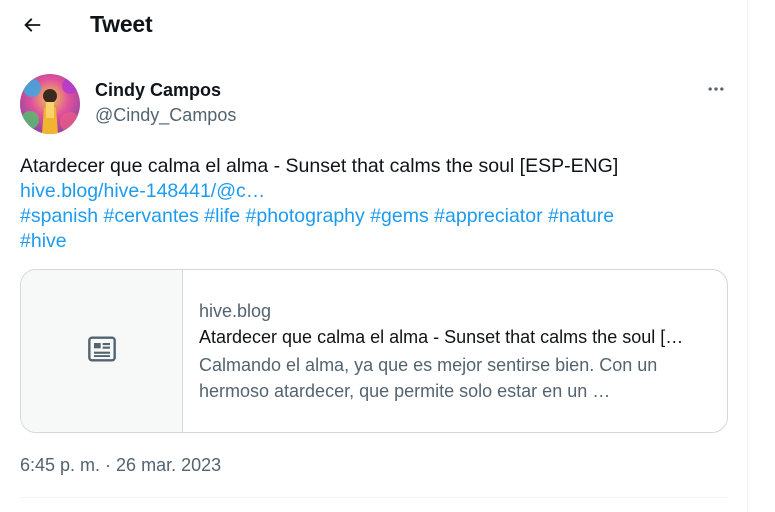 The height and width of the screenshot is (512, 775). What do you see at coordinates (222, 216) in the screenshot?
I see `hashtag-life: #life` at bounding box center [222, 216].